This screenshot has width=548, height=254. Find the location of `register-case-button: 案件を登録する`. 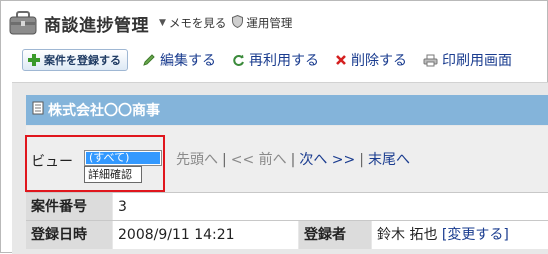

register-case-button: 案件を登録する is located at coordinates (75, 60).